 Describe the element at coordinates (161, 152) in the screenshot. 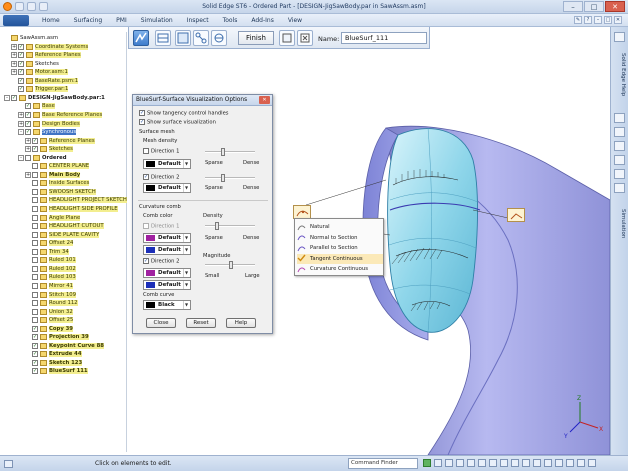

I see `direction1-row: Direction 1` at that location.